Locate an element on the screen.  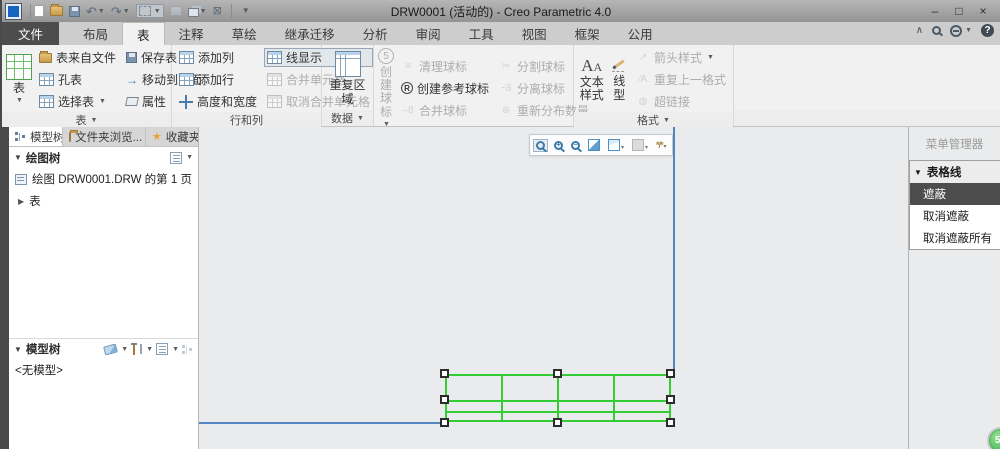
add-row-button: 添加行 is located at coordinates (218, 79).